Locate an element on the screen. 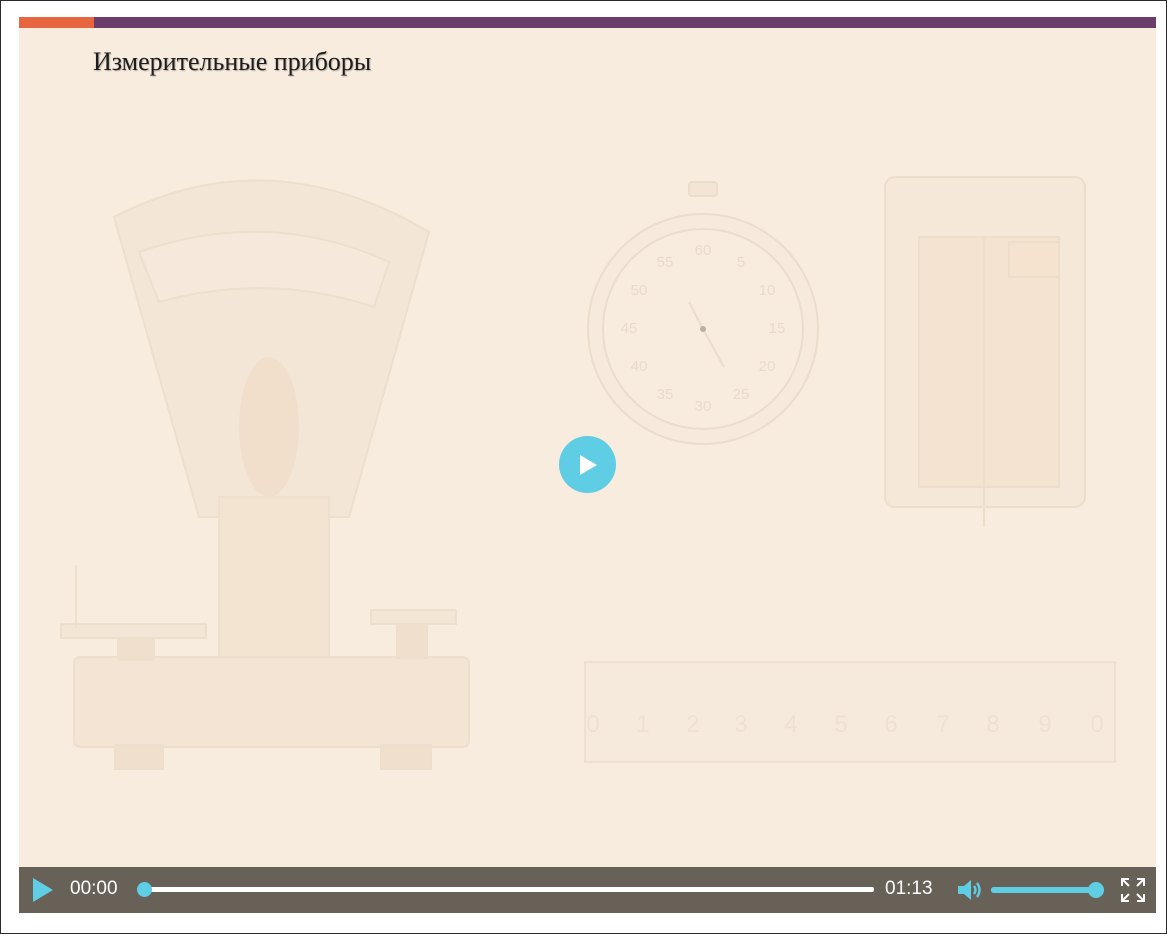 The width and height of the screenshot is (1167, 934). slide-title: Измерительные приборы is located at coordinates (232, 61).